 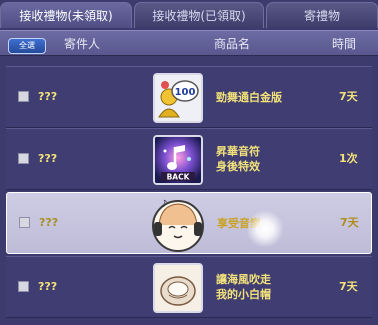 What do you see at coordinates (185, 92) in the screenshot?
I see `svg-text: 100` at bounding box center [185, 92].